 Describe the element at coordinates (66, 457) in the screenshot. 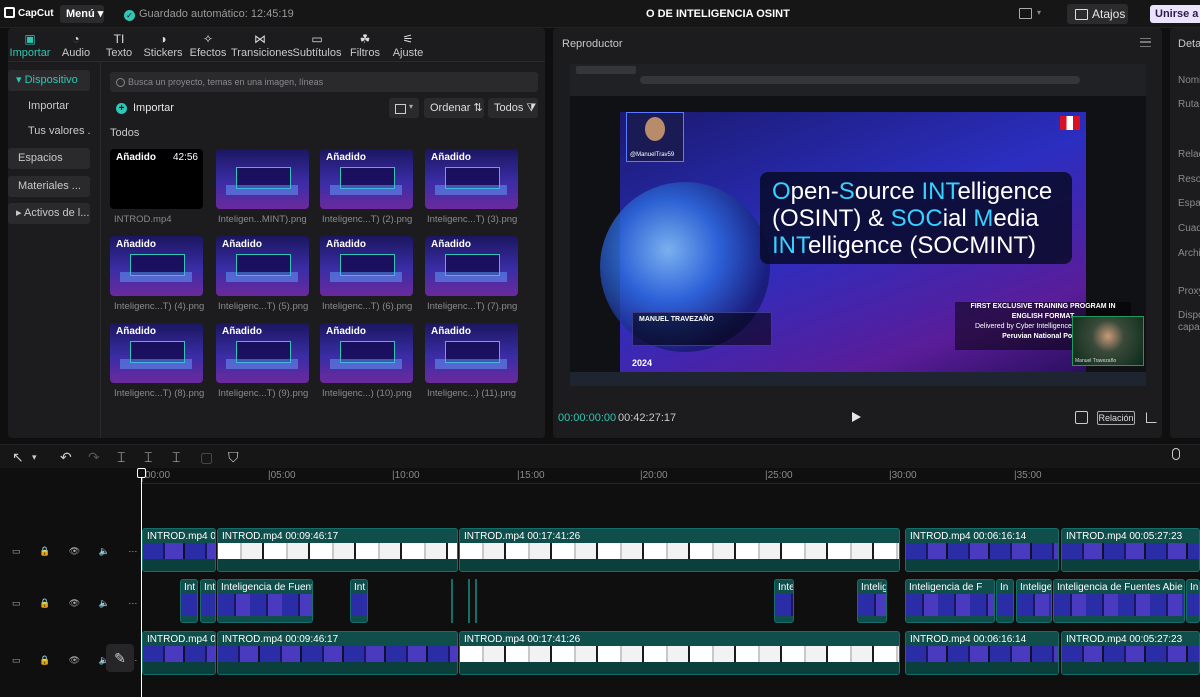

I see `undo-icon: ↶` at that location.